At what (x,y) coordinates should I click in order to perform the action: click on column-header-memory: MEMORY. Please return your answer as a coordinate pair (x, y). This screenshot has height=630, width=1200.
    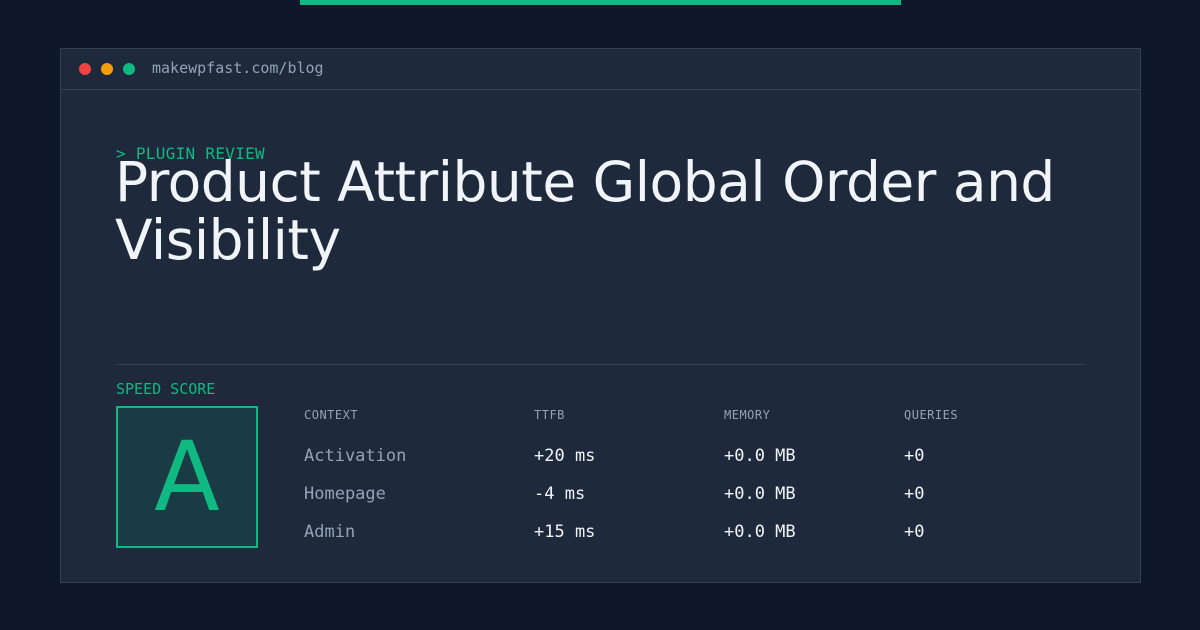
    Looking at the image, I should click on (747, 415).